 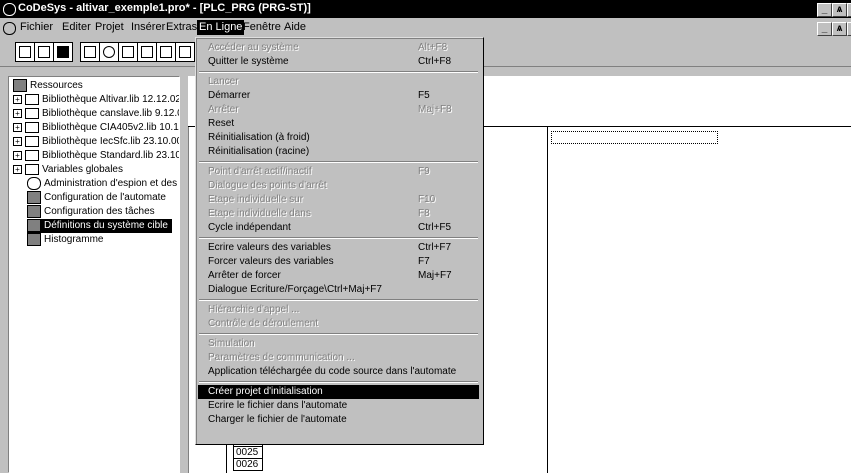 What do you see at coordinates (260, 171) in the screenshot?
I see `menu-item-label: Point d'arrêt actif/inactif` at bounding box center [260, 171].